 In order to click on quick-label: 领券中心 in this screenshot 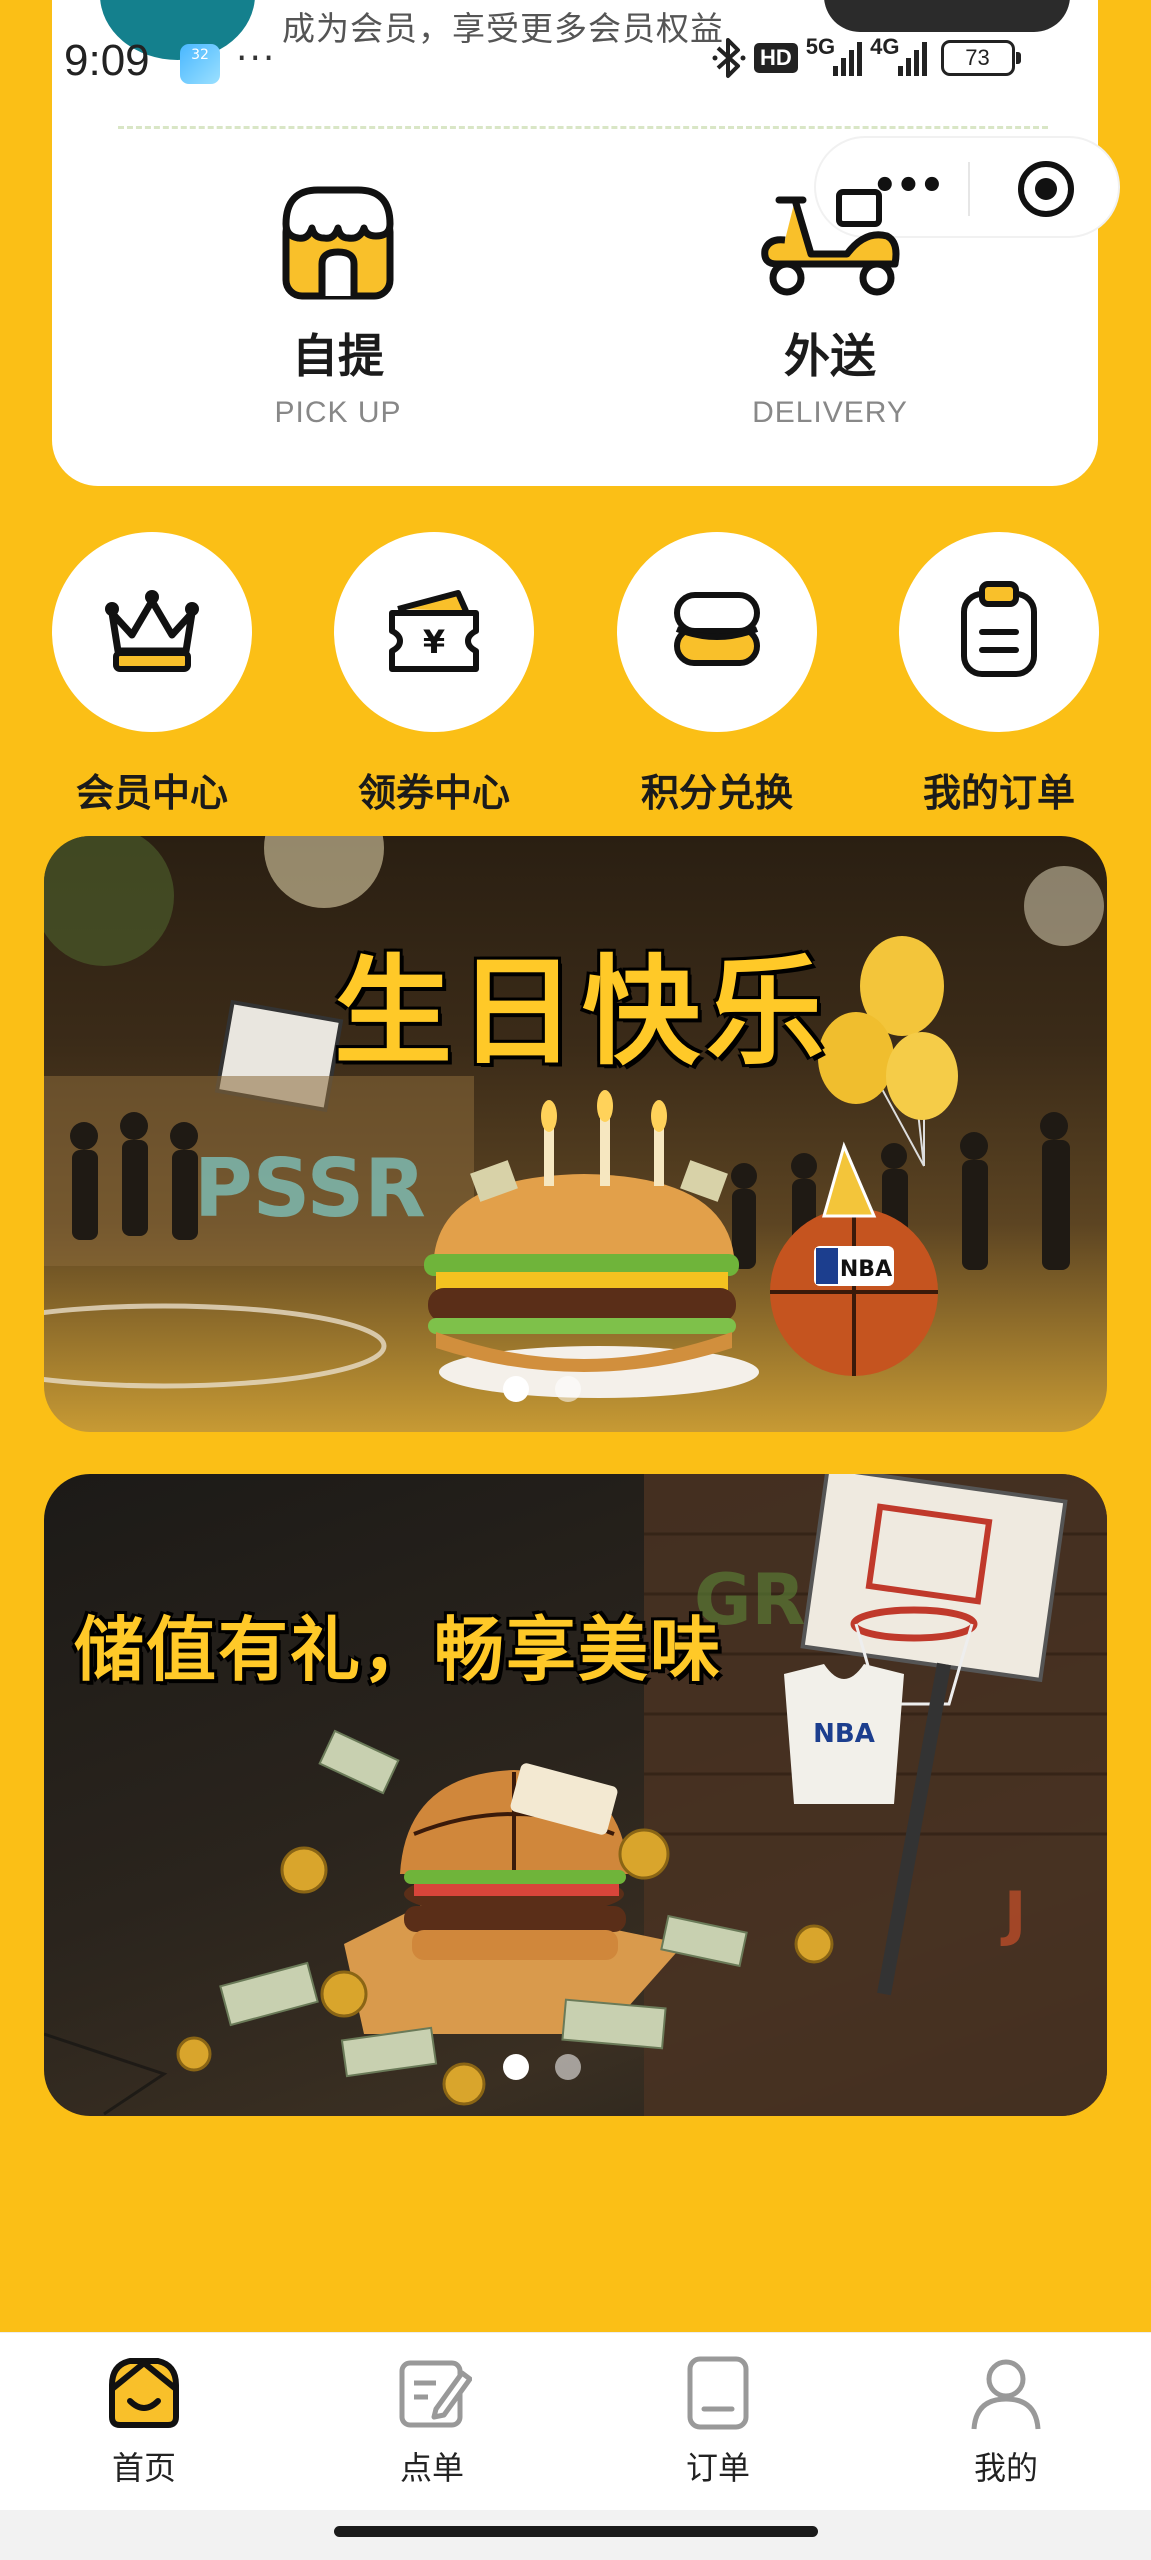, I will do `click(433, 793)`.